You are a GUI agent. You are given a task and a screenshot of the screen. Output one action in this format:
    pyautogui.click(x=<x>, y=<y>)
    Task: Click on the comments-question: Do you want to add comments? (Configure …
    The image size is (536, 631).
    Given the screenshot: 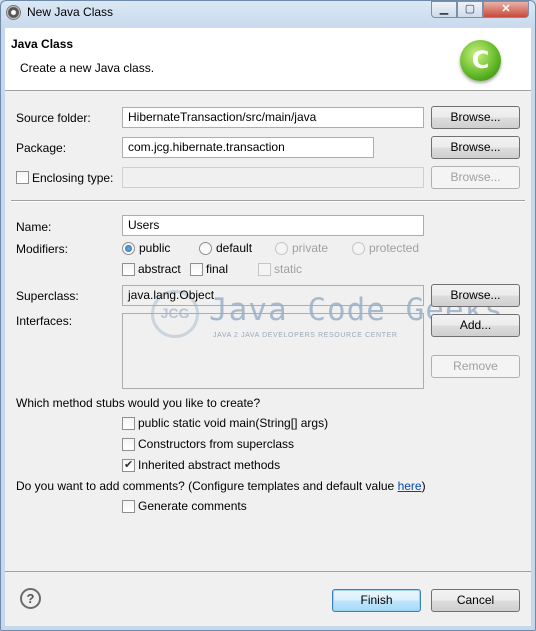 What is the action you would take?
    pyautogui.click(x=221, y=486)
    